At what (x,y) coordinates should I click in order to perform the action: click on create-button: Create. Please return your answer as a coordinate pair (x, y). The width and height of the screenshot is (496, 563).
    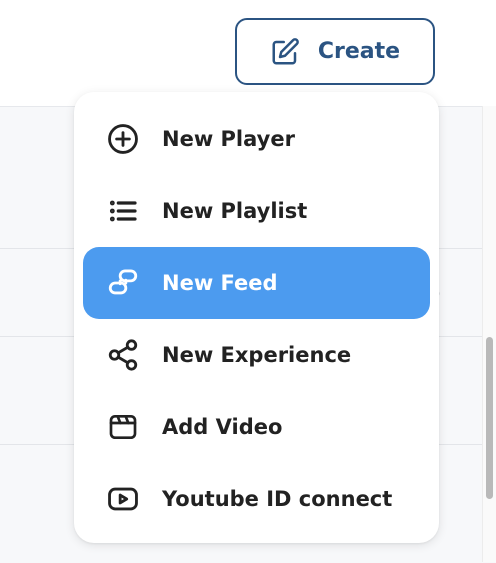
    Looking at the image, I should click on (335, 51).